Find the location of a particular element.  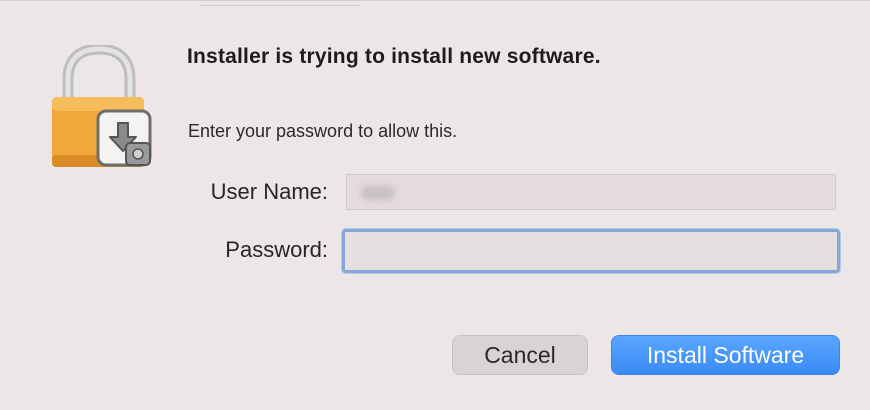

password-label: Password: is located at coordinates (276, 249).